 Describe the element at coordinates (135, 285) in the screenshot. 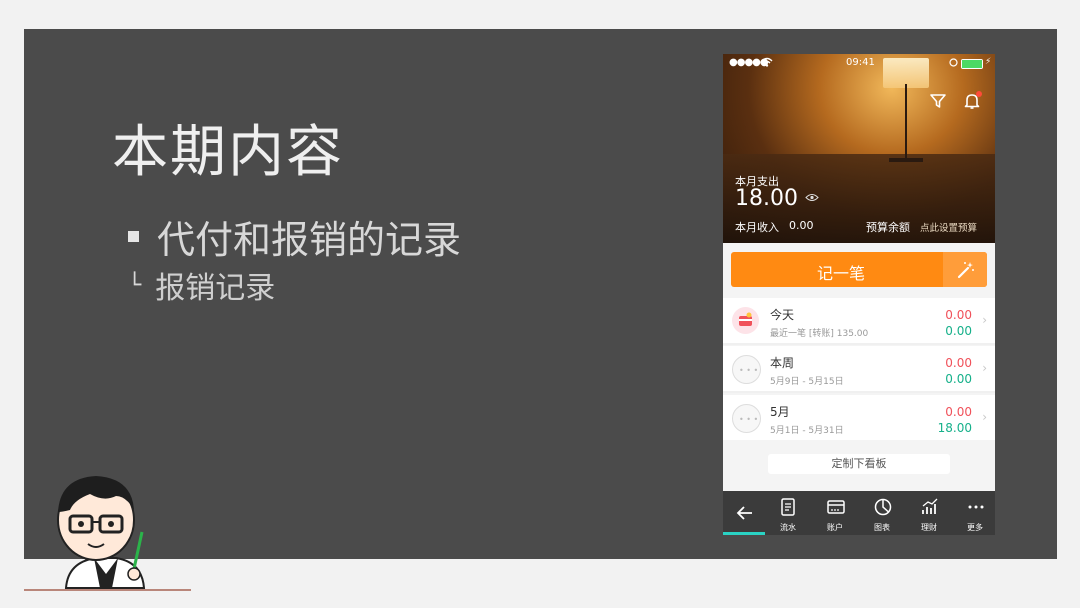

I see `sub-item-marker: └` at that location.